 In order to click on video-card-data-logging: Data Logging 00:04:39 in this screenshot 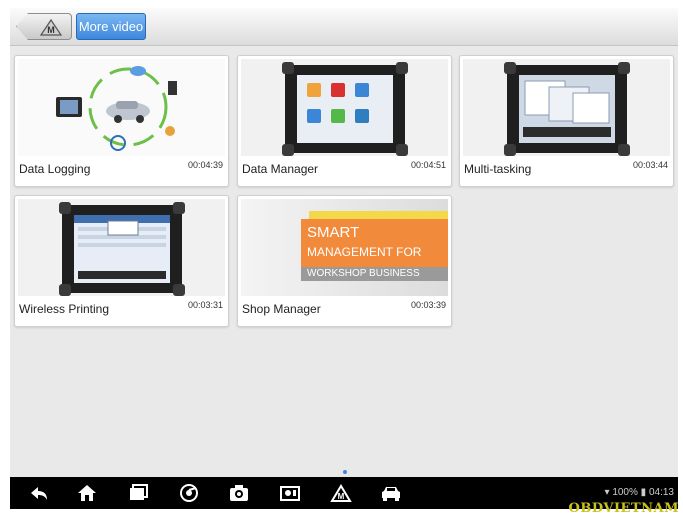, I will do `click(121, 121)`.